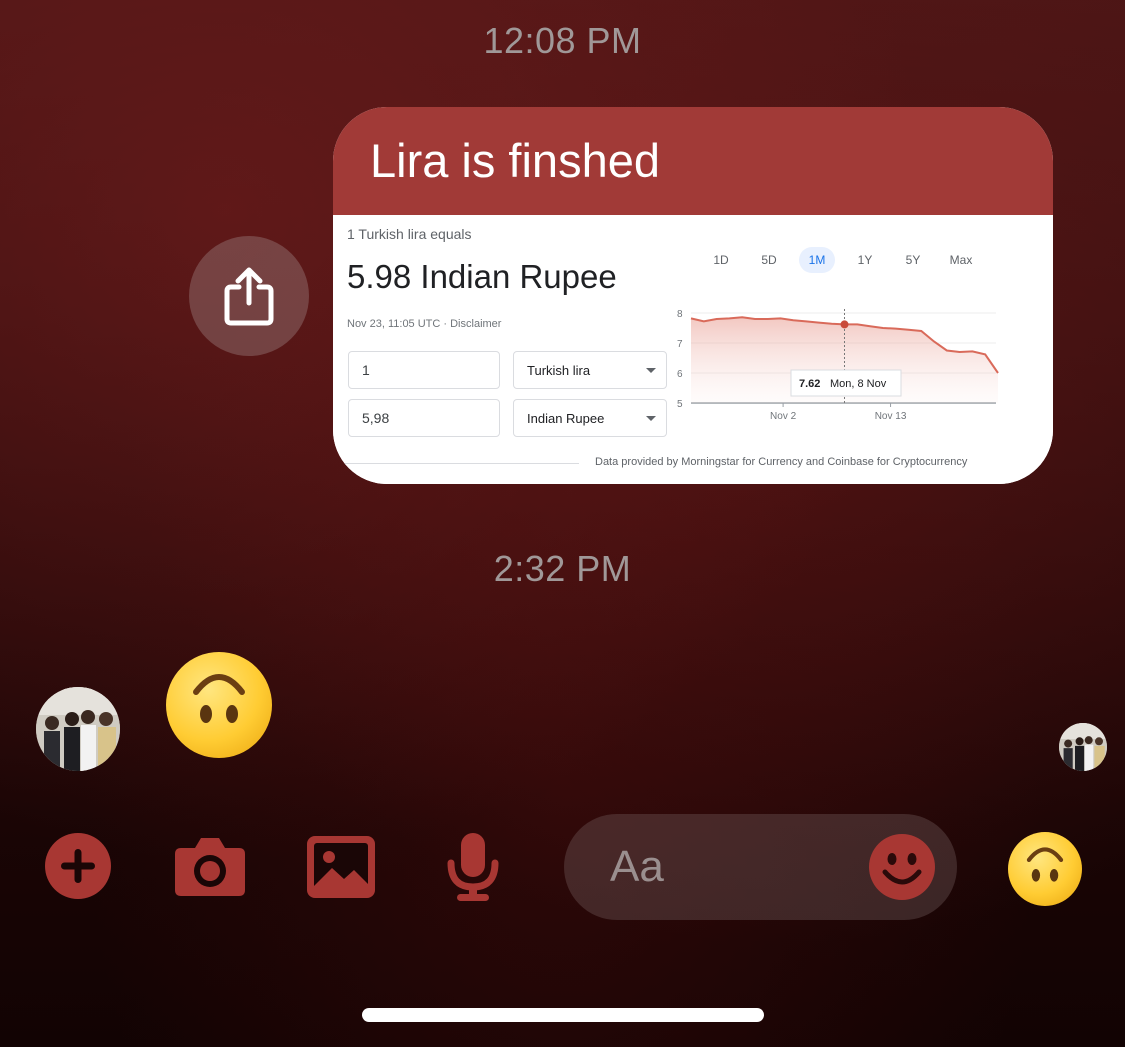 This screenshot has width=1125, height=1047. I want to click on message-text: Lira is finshed, so click(693, 161).